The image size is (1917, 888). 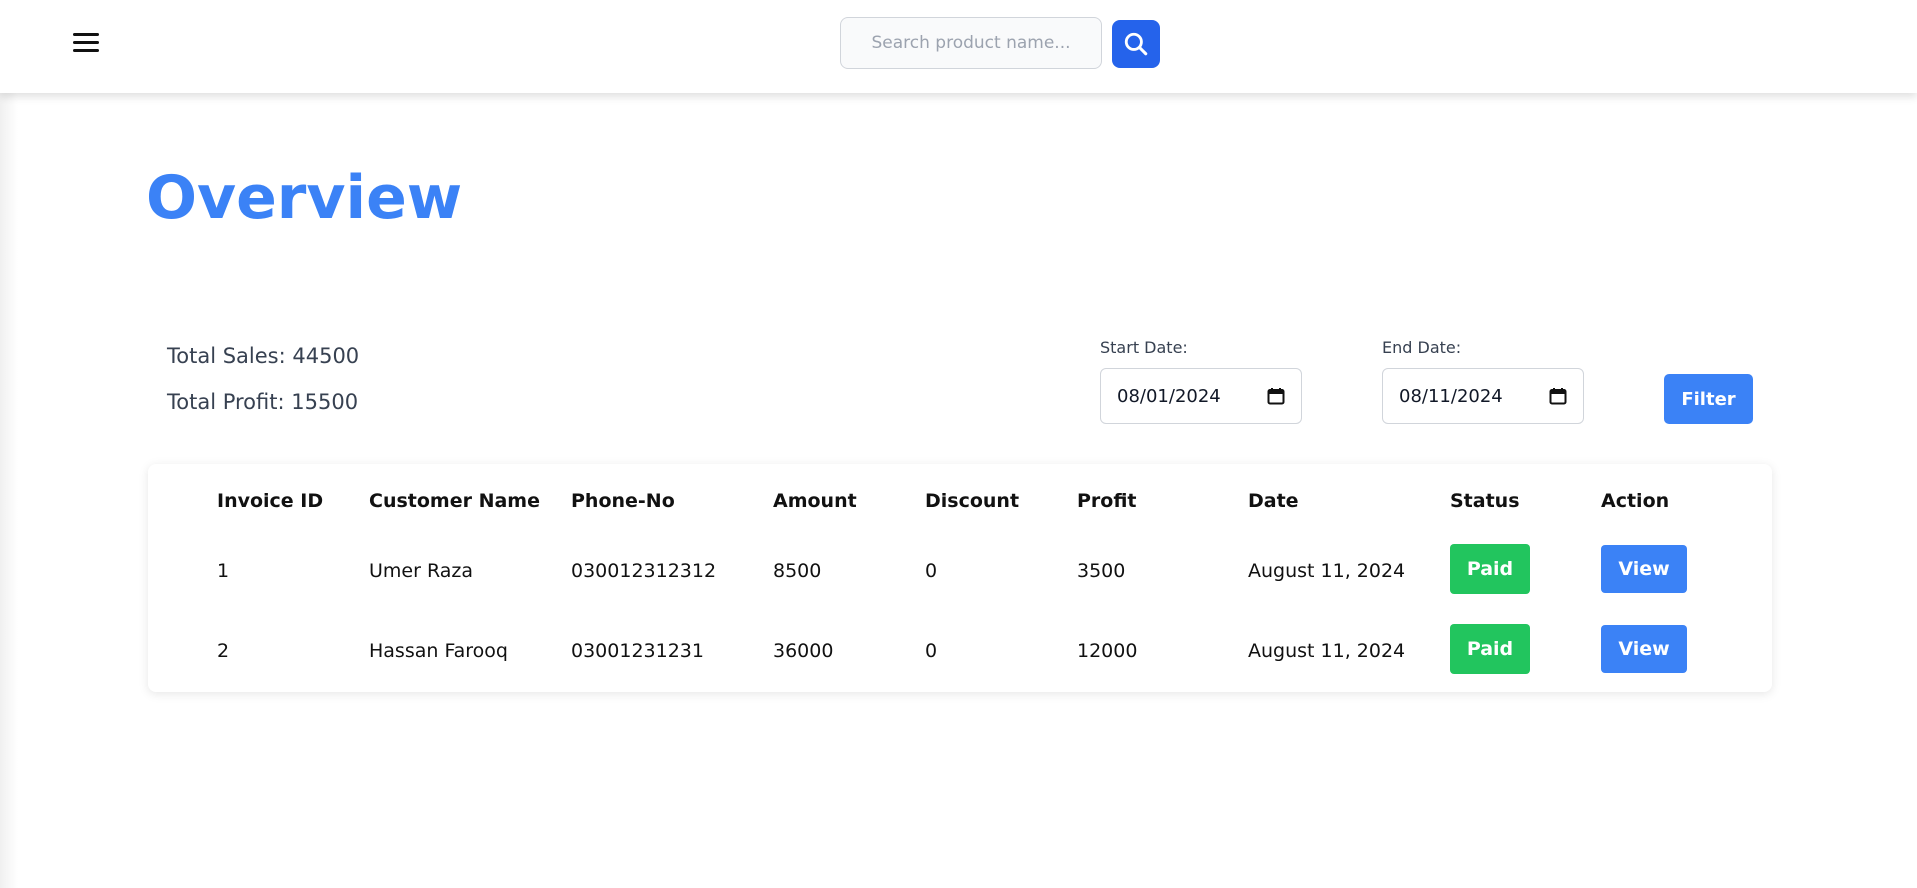 What do you see at coordinates (1107, 501) in the screenshot?
I see `column-header-profit: Profit` at bounding box center [1107, 501].